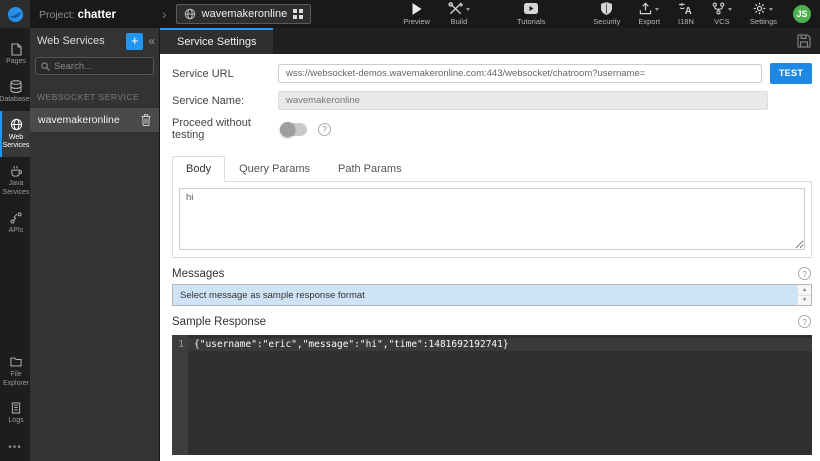 Image resolution: width=820 pixels, height=461 pixels. What do you see at coordinates (15, 446) in the screenshot?
I see `more-options-button: •••` at bounding box center [15, 446].